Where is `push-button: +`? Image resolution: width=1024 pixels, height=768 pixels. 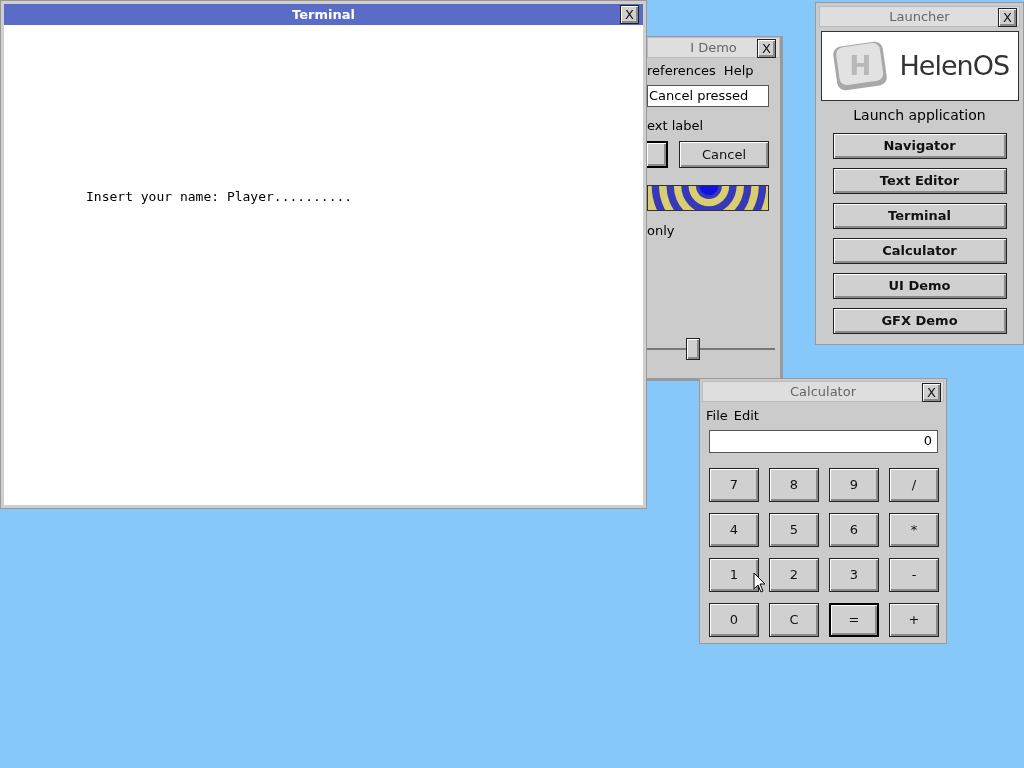 push-button: + is located at coordinates (914, 619).